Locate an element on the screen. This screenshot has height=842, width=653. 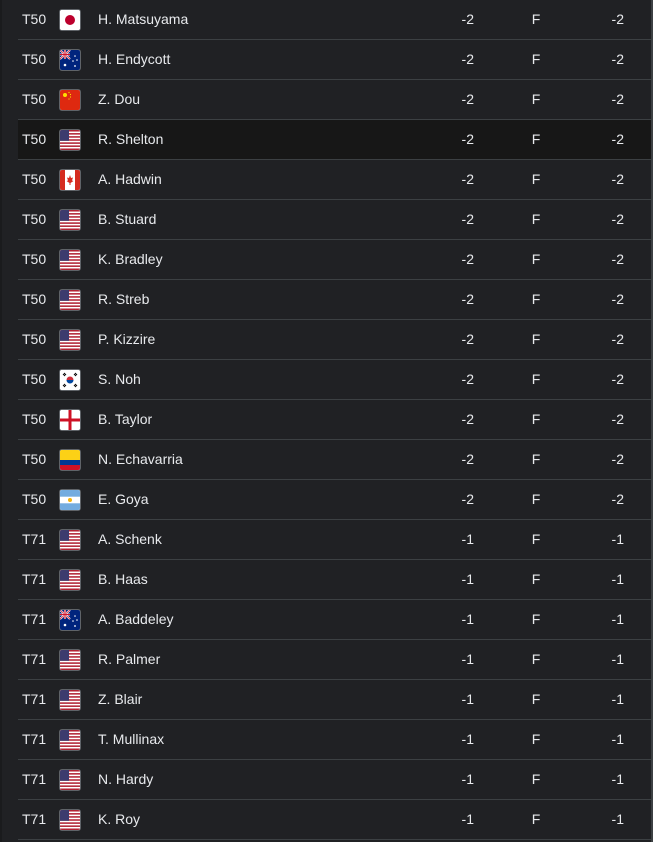
player-name: R. Palmer is located at coordinates (248, 659).